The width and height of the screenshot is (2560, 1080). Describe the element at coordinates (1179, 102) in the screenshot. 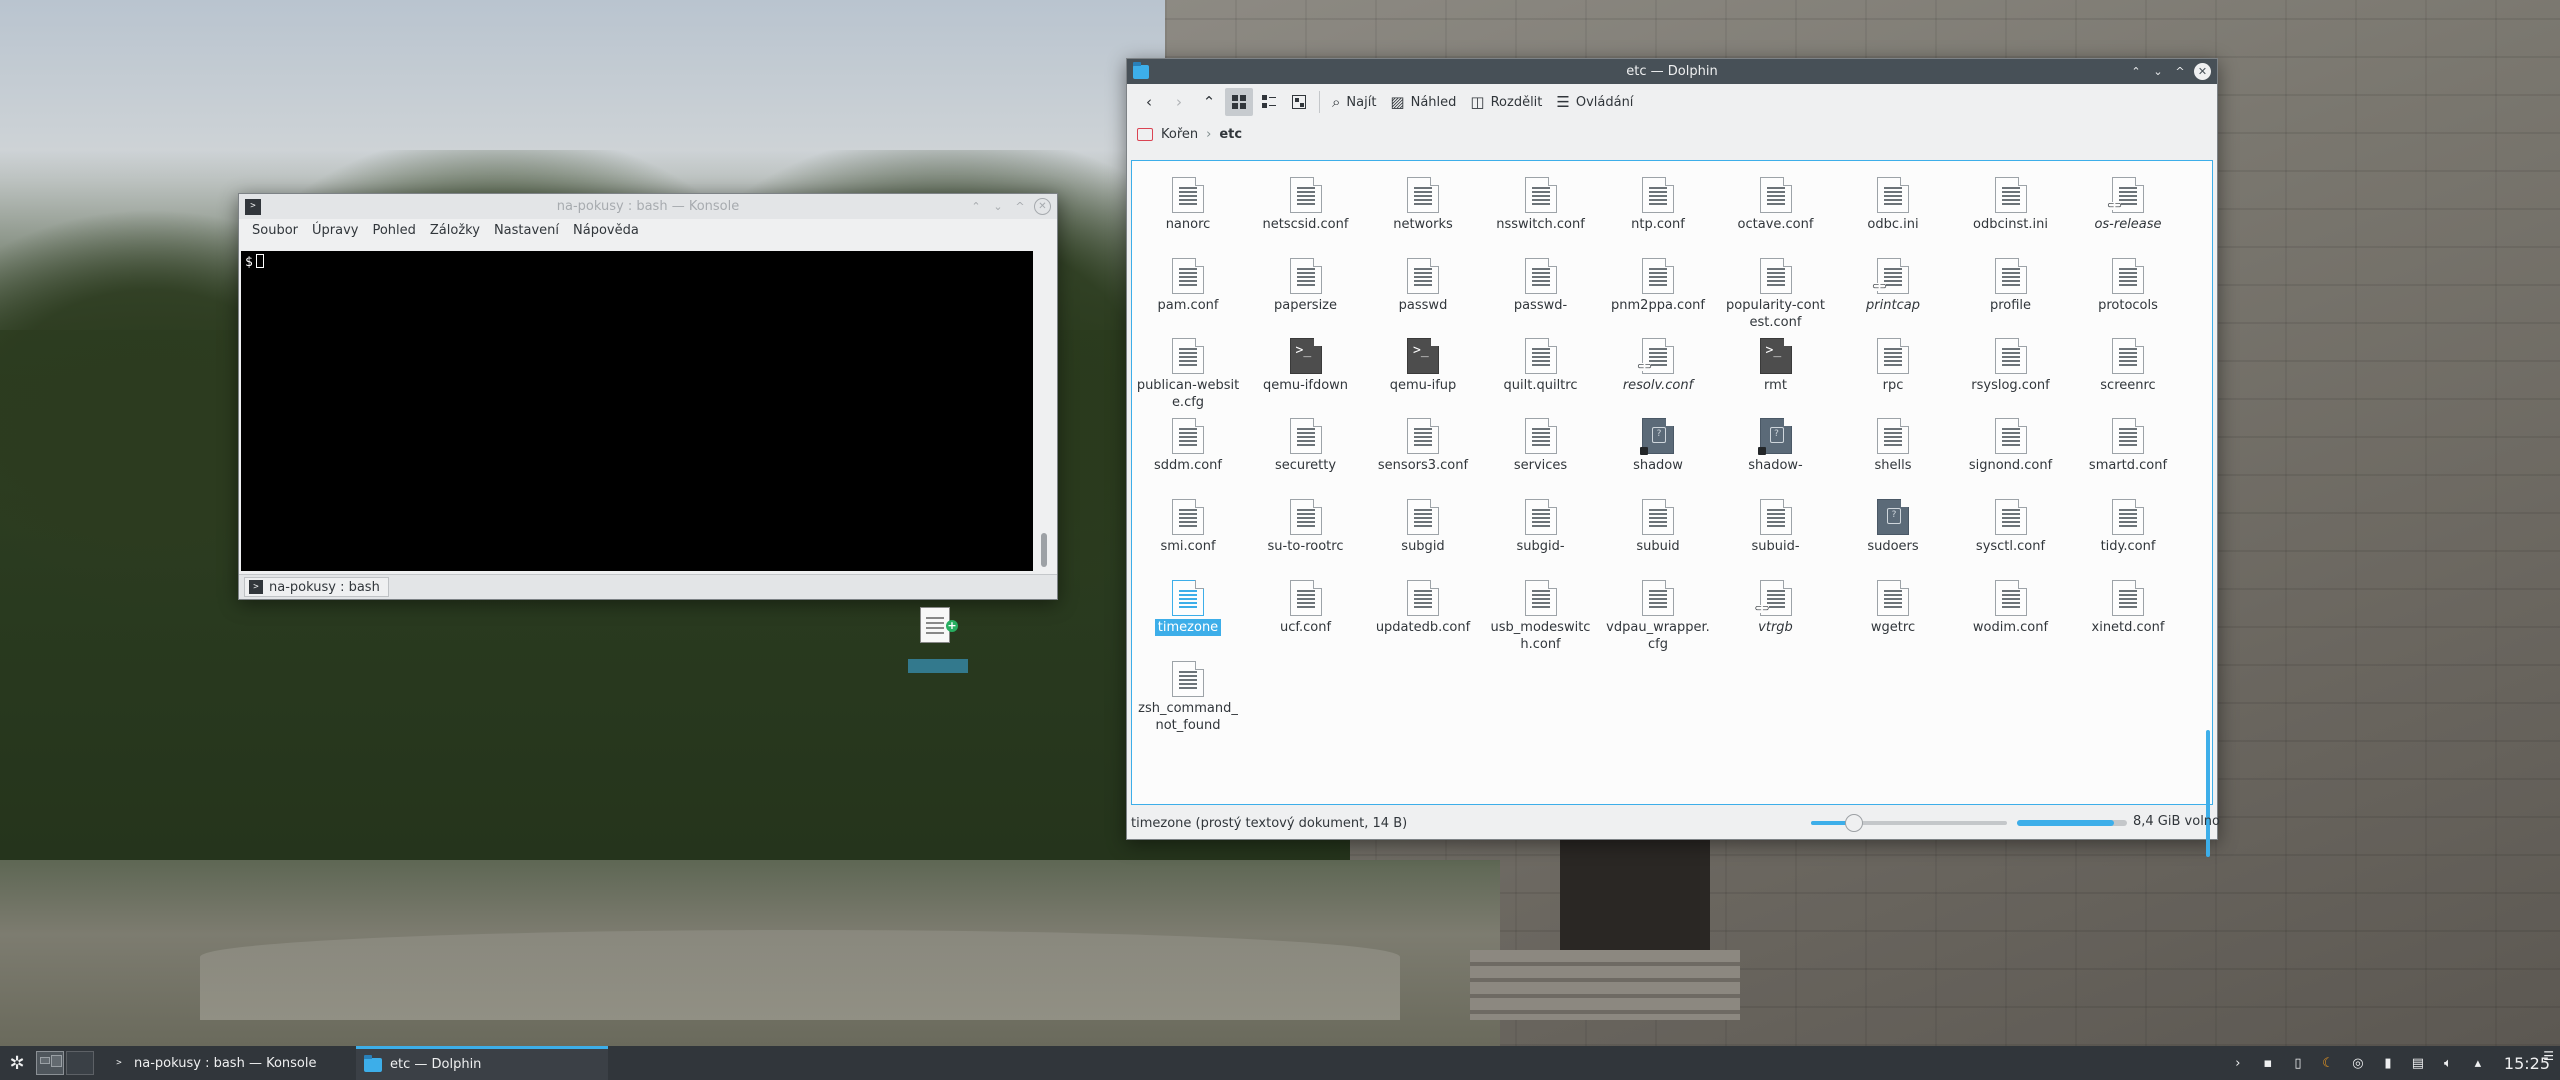

I see `forward-button: ›` at that location.